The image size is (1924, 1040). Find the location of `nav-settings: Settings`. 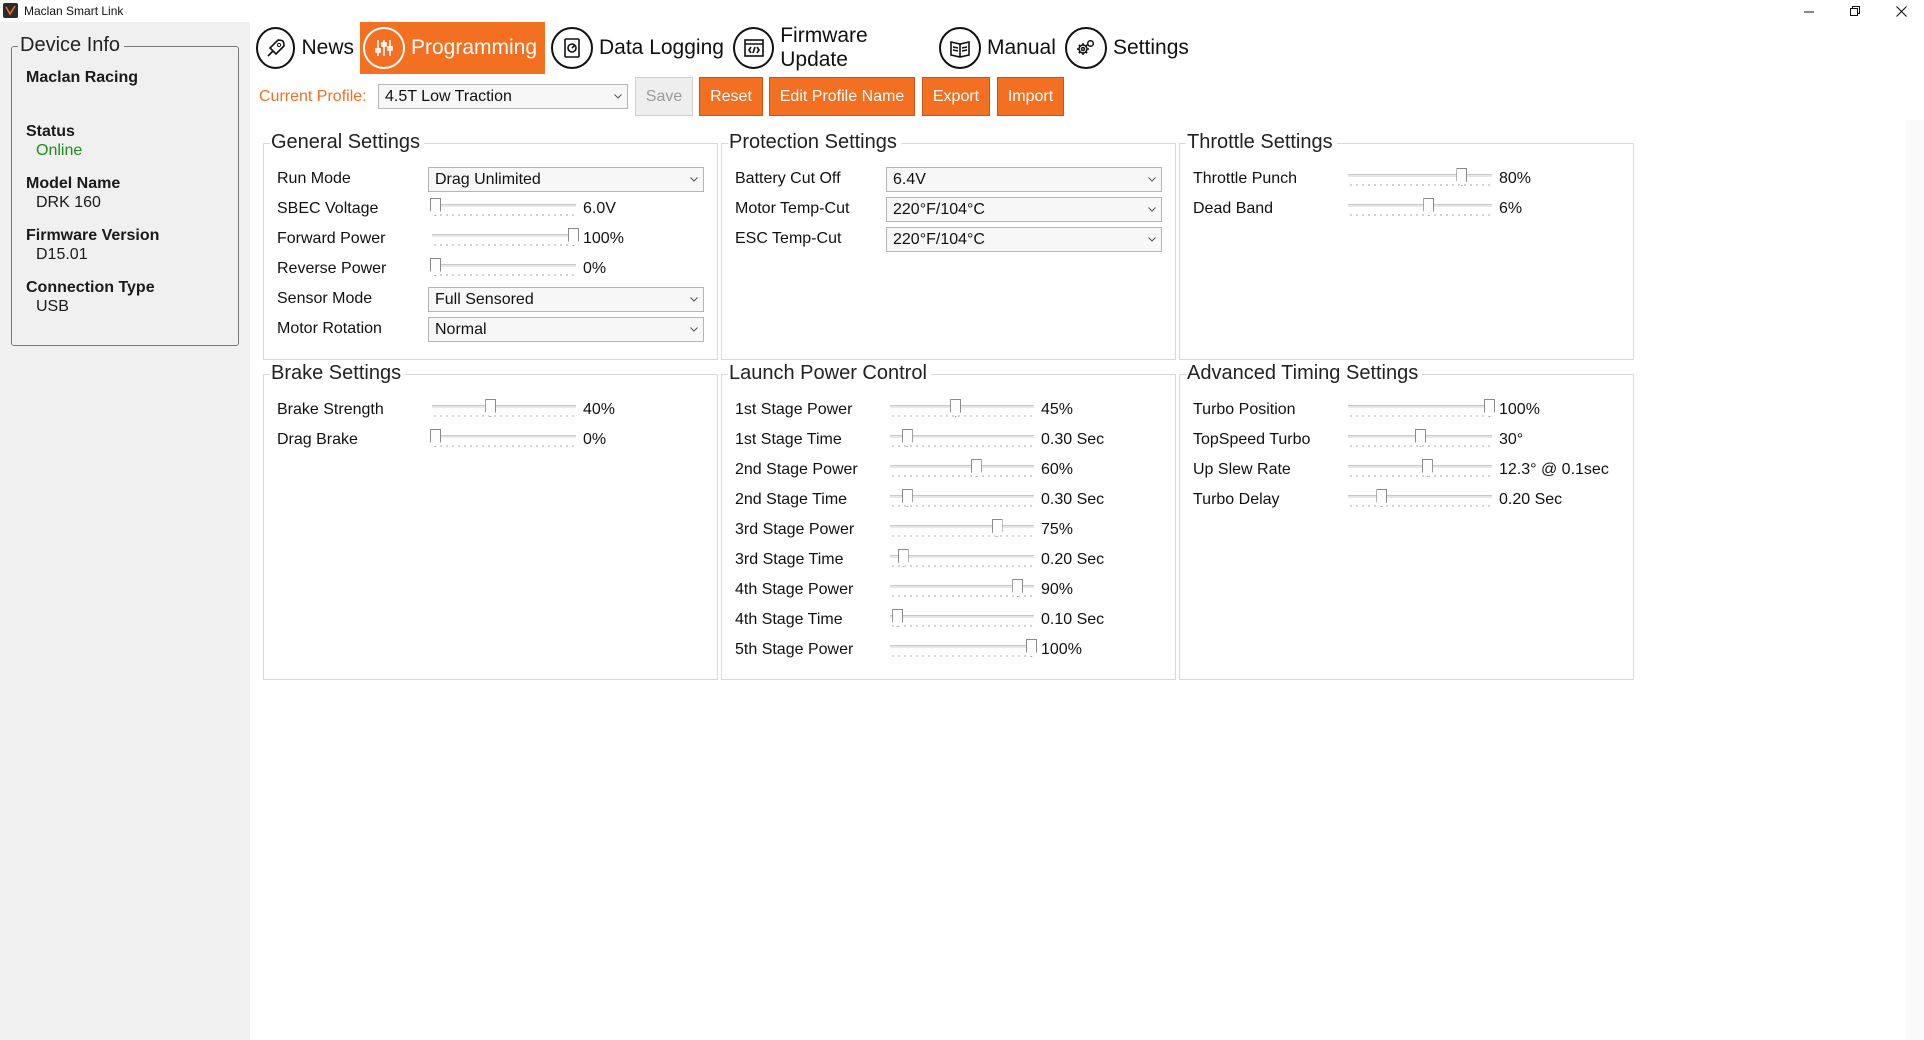

nav-settings: Settings is located at coordinates (1127, 48).